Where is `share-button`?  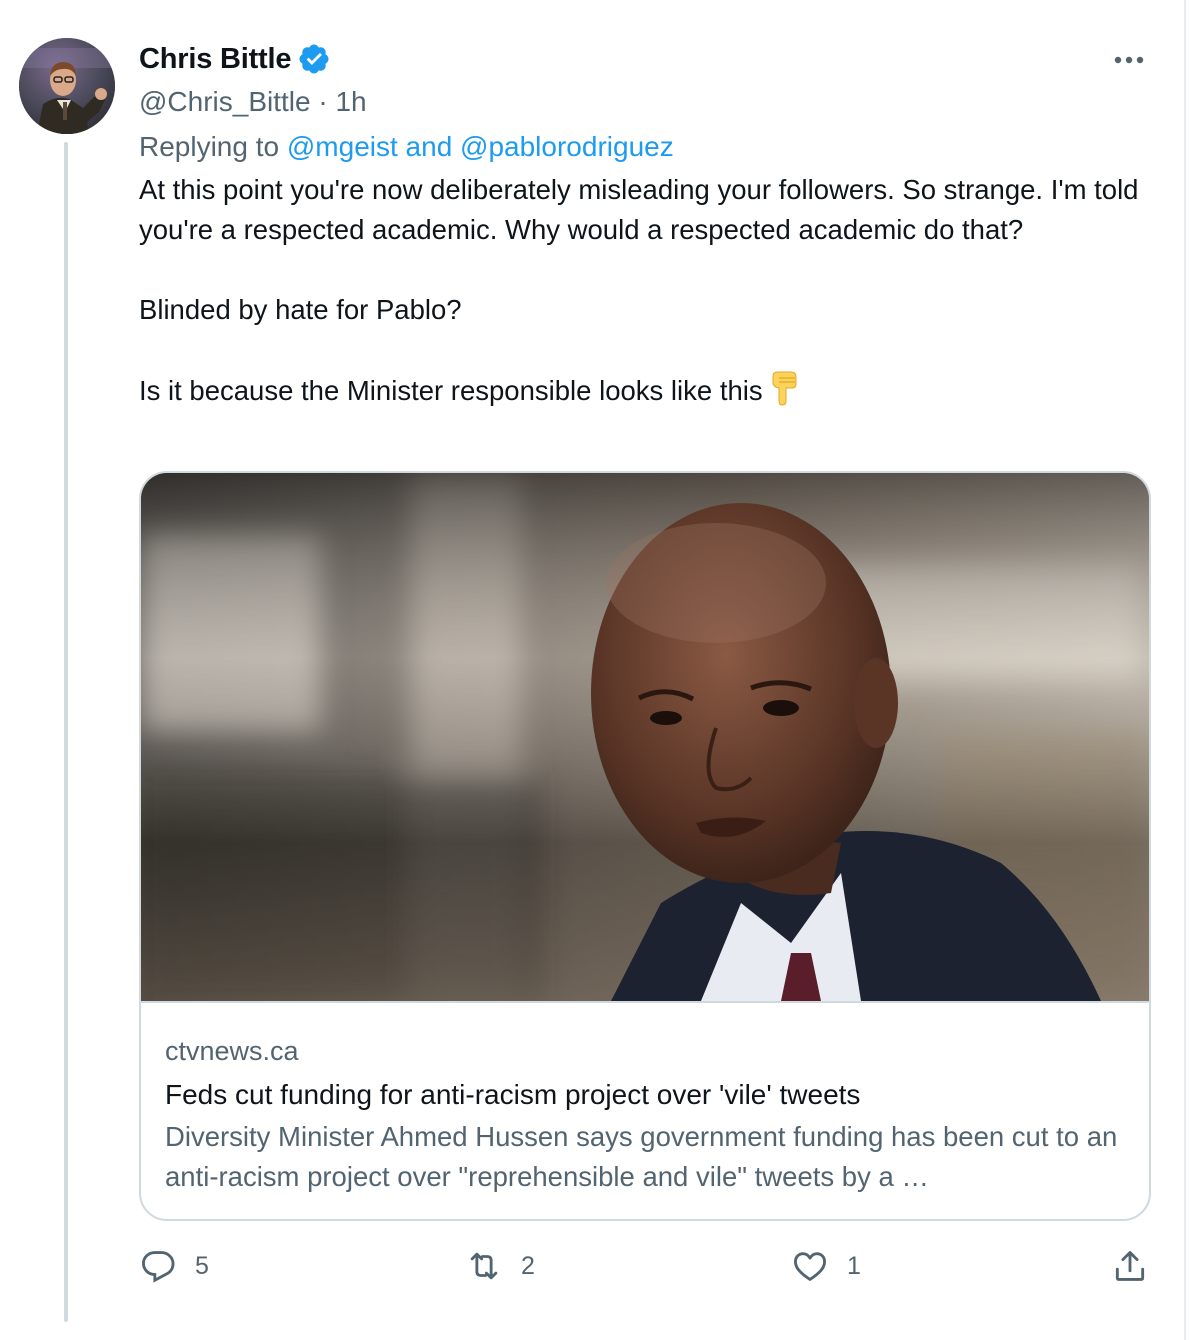
share-button is located at coordinates (1130, 1266).